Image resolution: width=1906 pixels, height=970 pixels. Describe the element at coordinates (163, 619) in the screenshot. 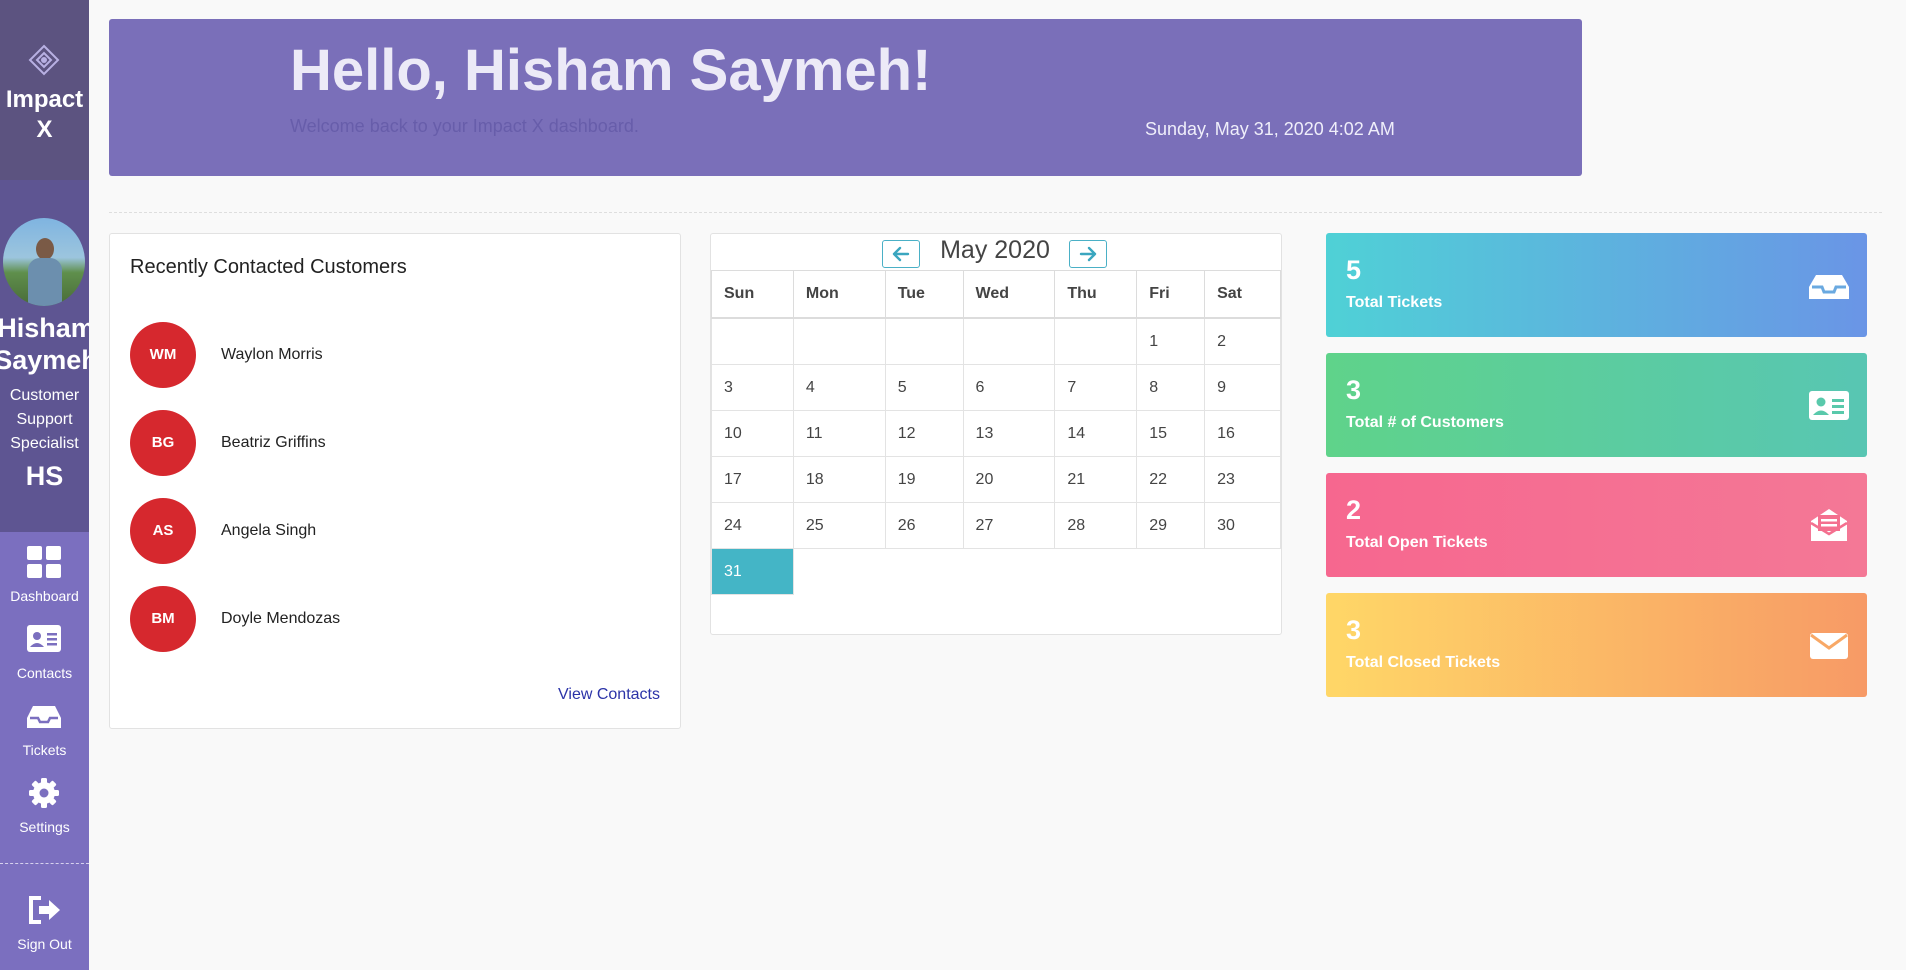

I see `customer-avatar: BM` at that location.